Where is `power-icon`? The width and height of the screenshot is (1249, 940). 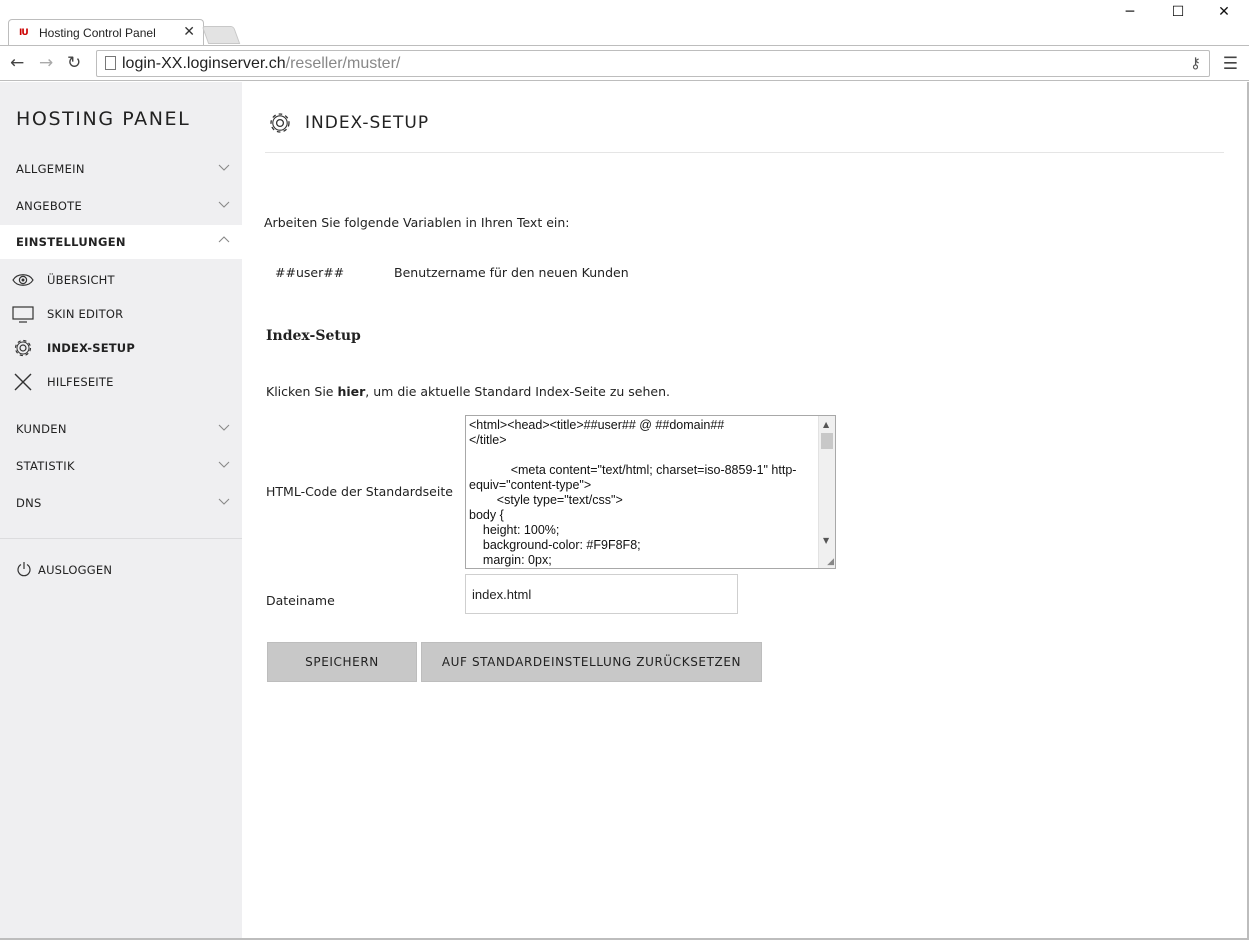 power-icon is located at coordinates (24, 569).